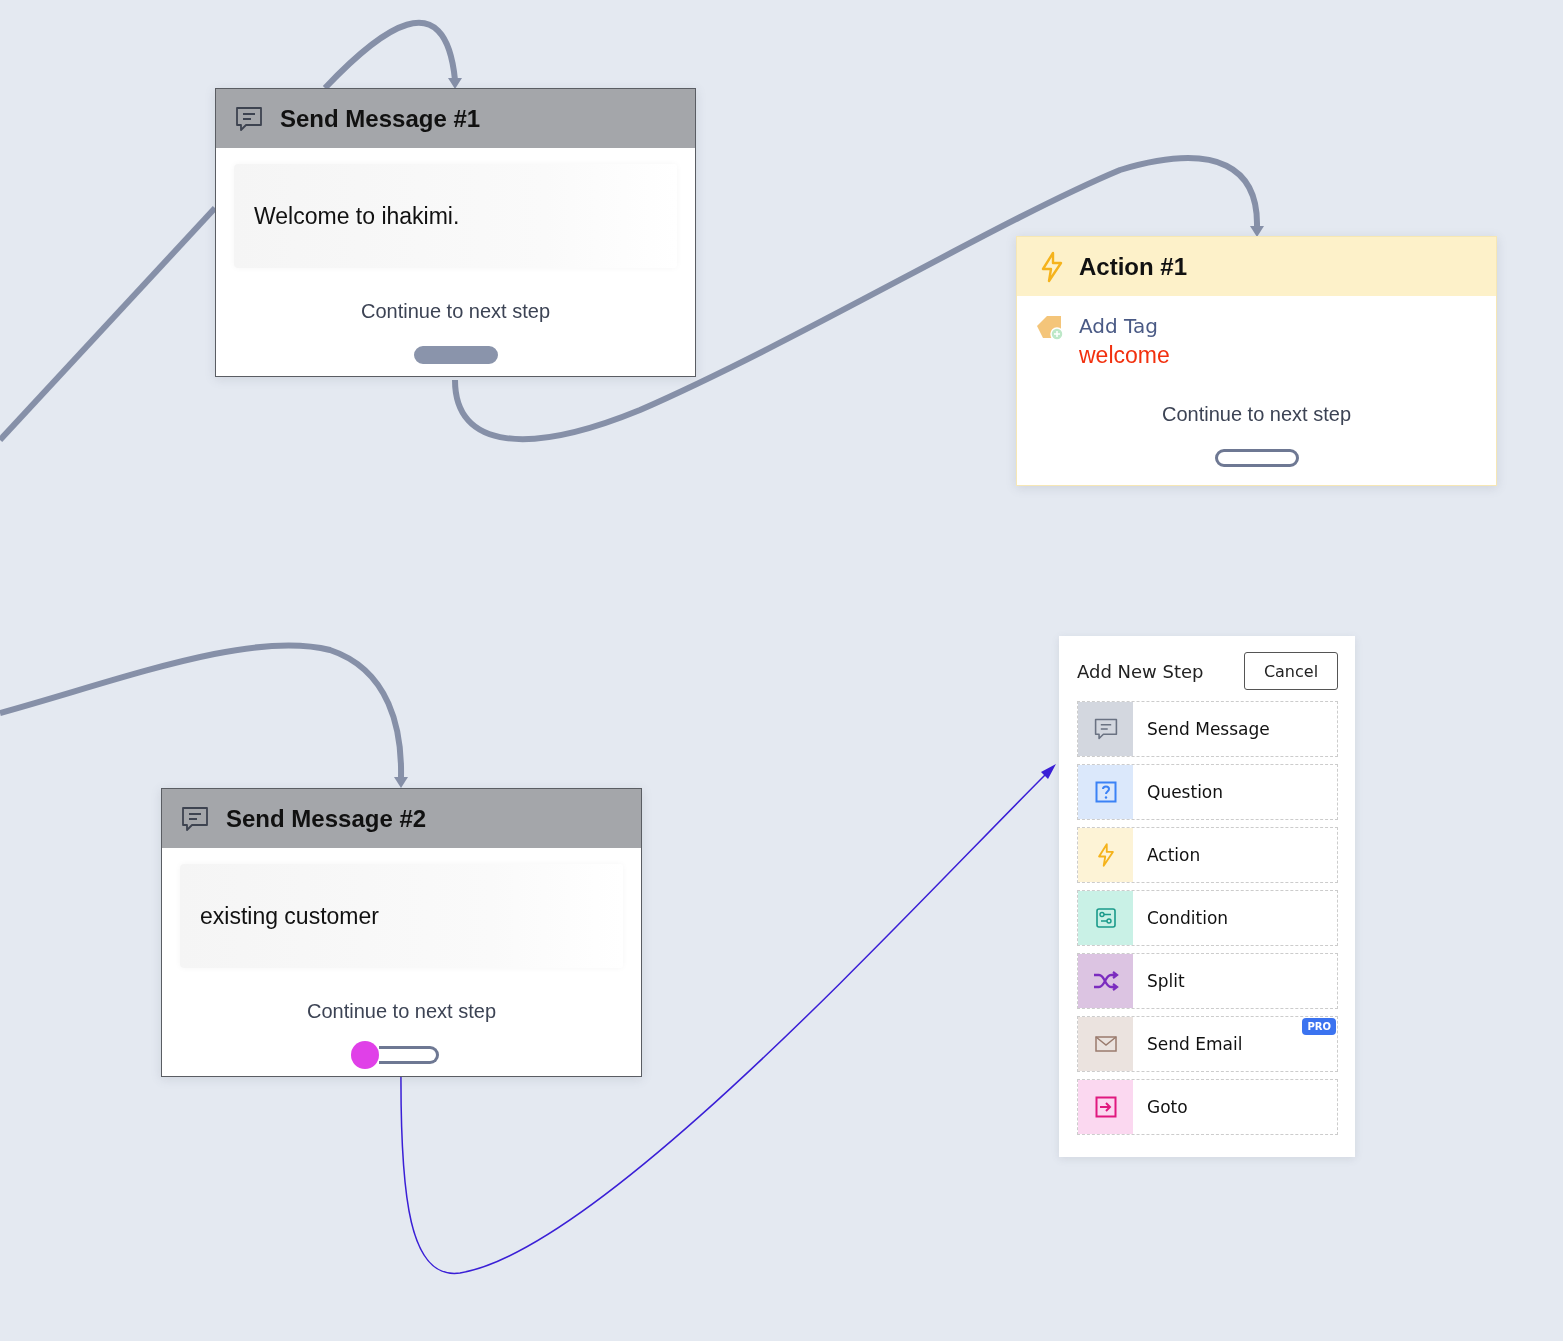 This screenshot has width=1563, height=1341. I want to click on step-option: Question, so click(1207, 792).